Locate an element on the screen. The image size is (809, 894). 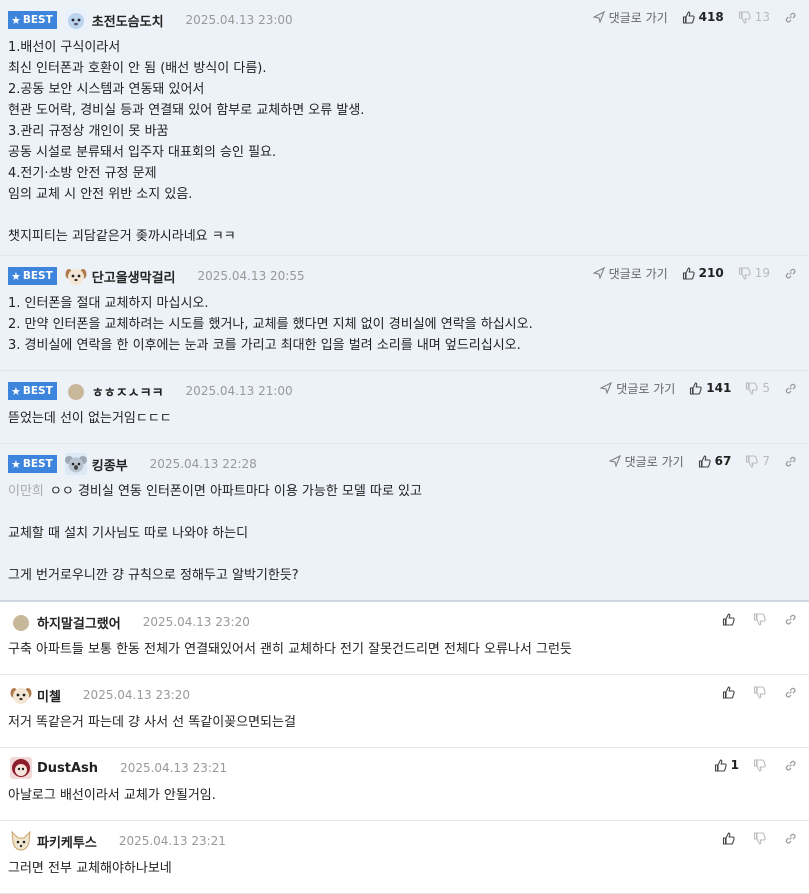
upvote-count: 1 is located at coordinates (734, 765).